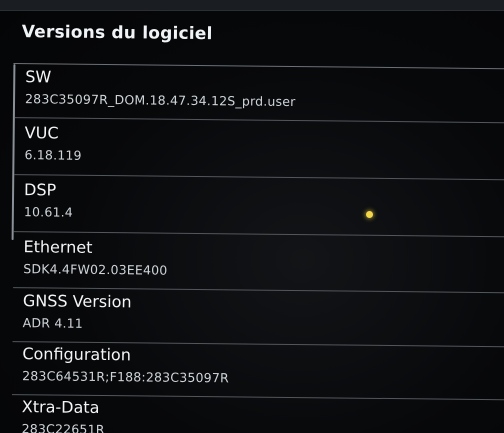 Image resolution: width=504 pixels, height=433 pixels. I want to click on scrollbar, so click(13, 152).